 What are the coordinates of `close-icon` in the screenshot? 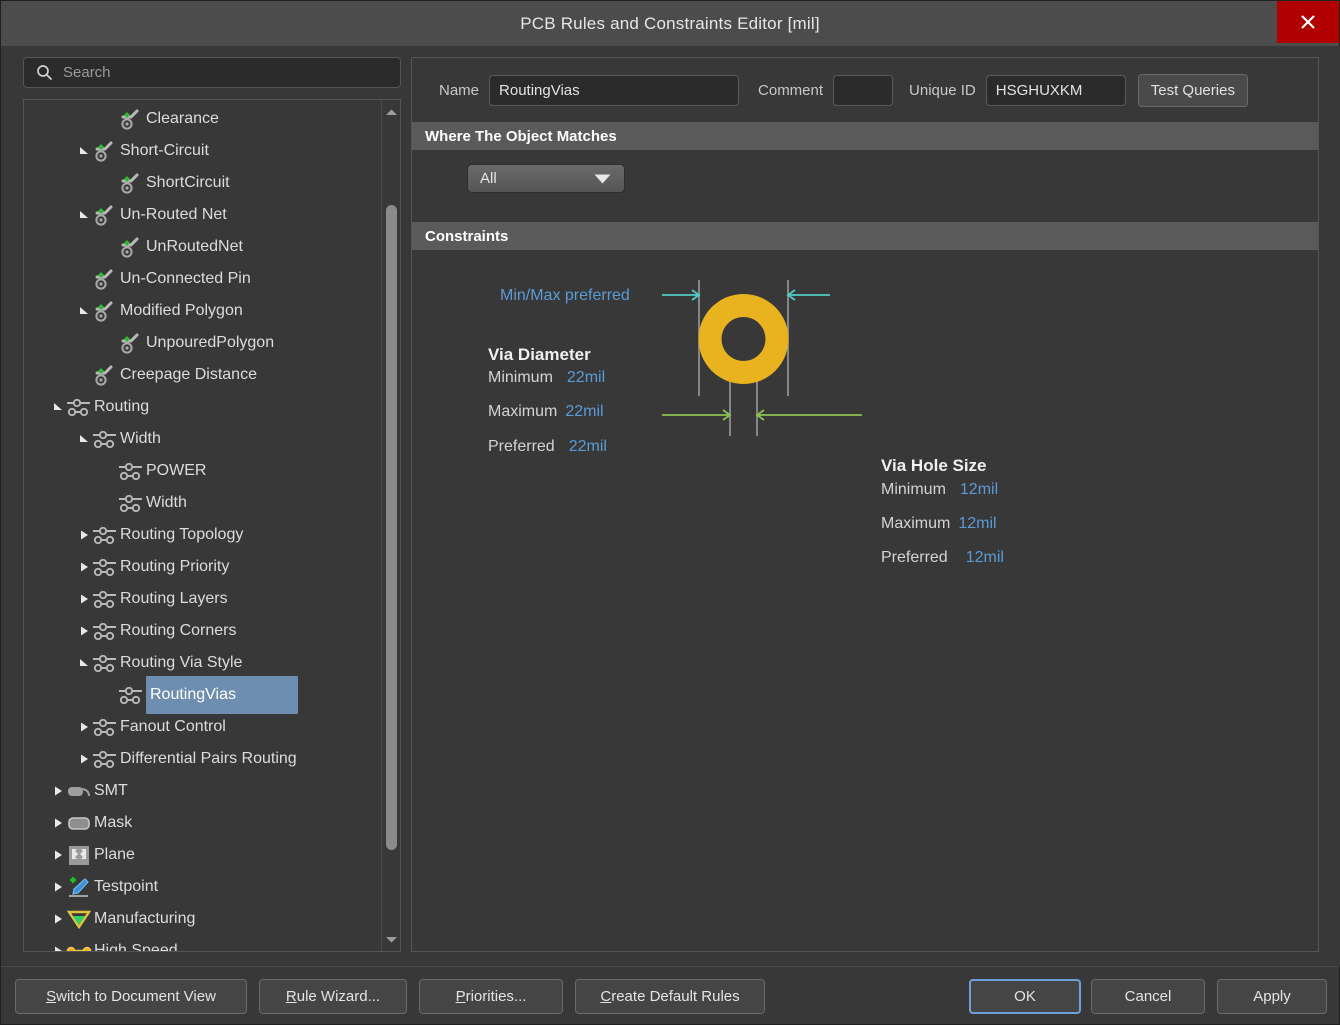 It's located at (1308, 22).